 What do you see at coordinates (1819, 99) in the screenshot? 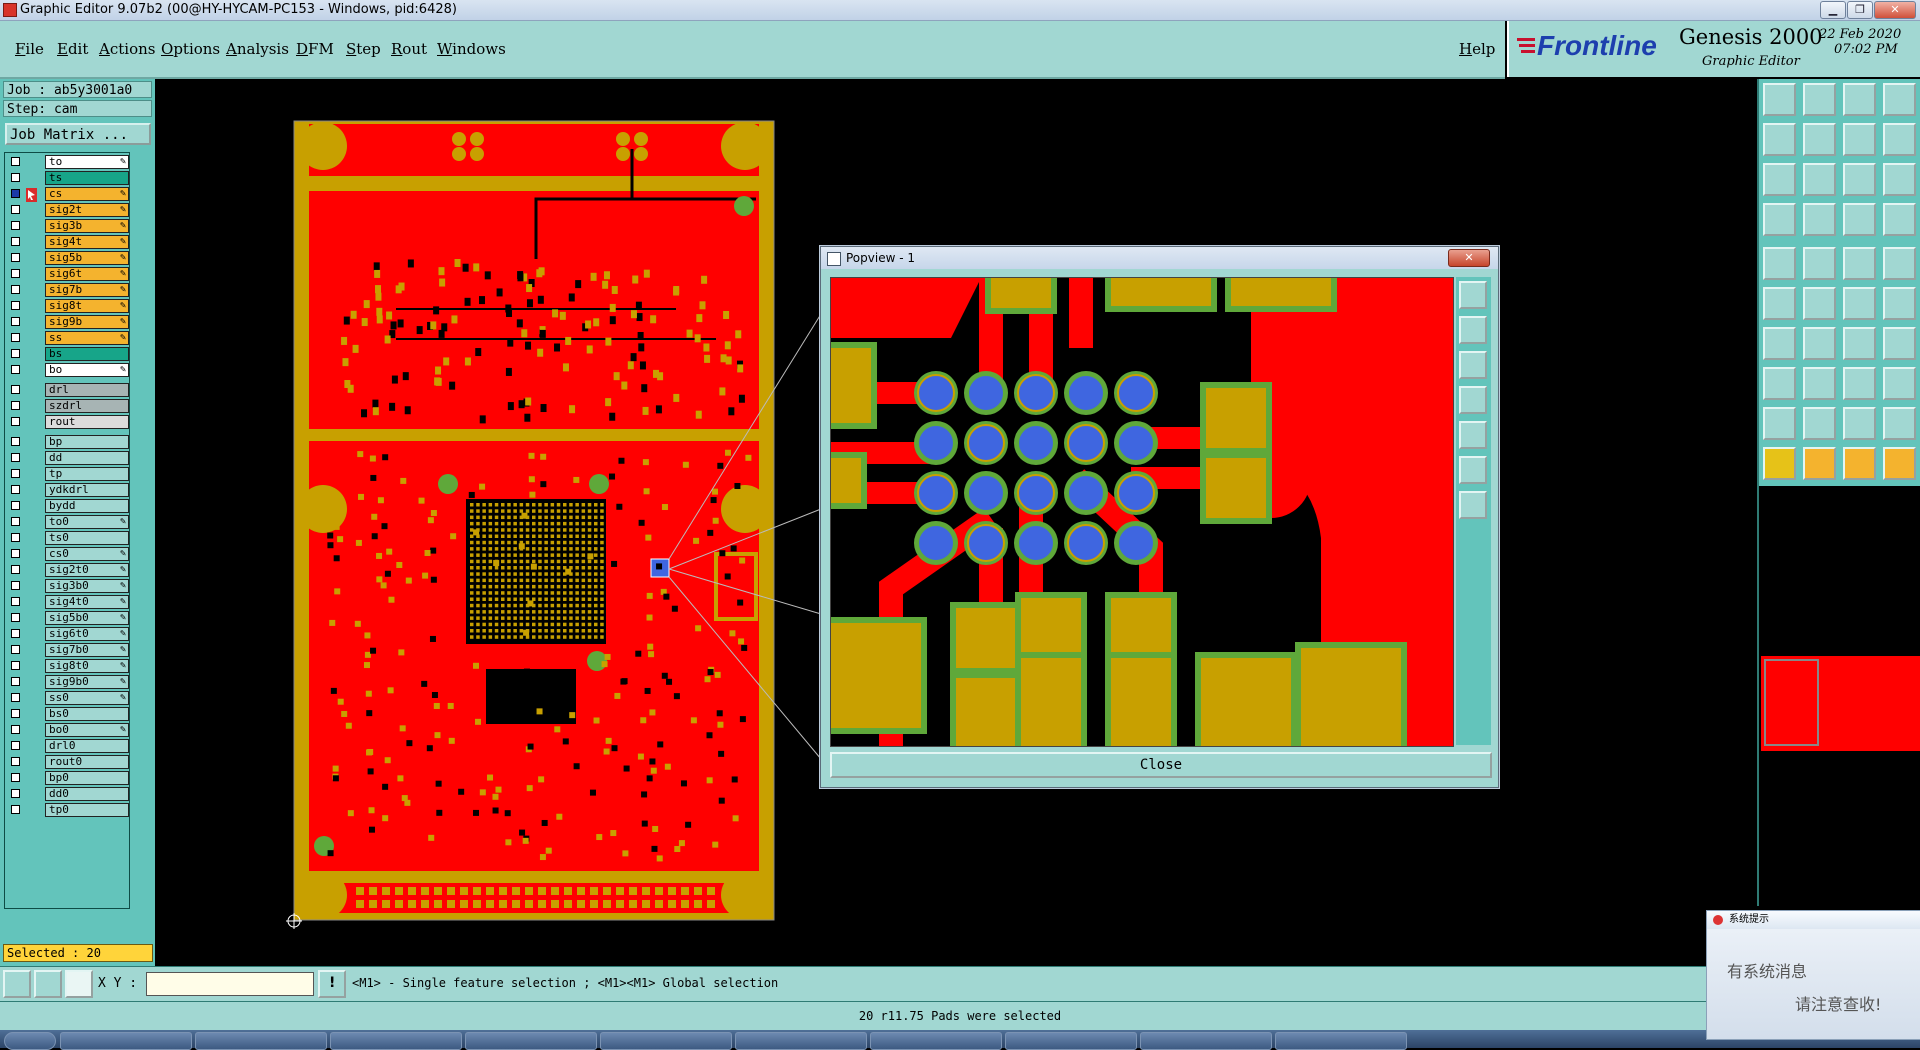
I see `save-icon` at bounding box center [1819, 99].